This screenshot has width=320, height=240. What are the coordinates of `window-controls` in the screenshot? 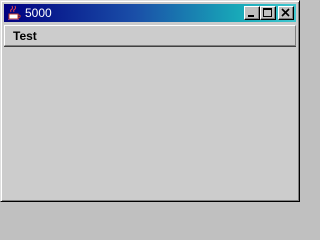 It's located at (269, 13).